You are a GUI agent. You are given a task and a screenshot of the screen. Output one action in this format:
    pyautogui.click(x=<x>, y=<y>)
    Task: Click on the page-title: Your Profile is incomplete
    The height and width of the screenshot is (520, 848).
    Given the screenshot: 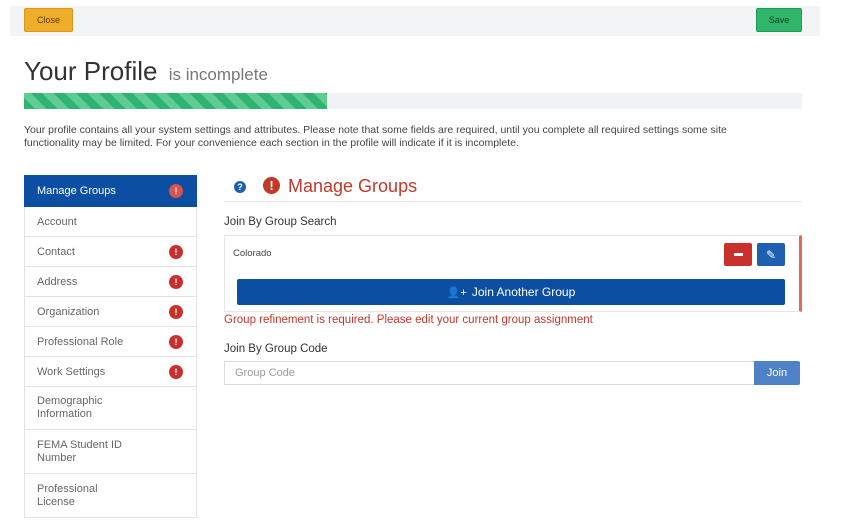 What is the action you would take?
    pyautogui.click(x=146, y=71)
    